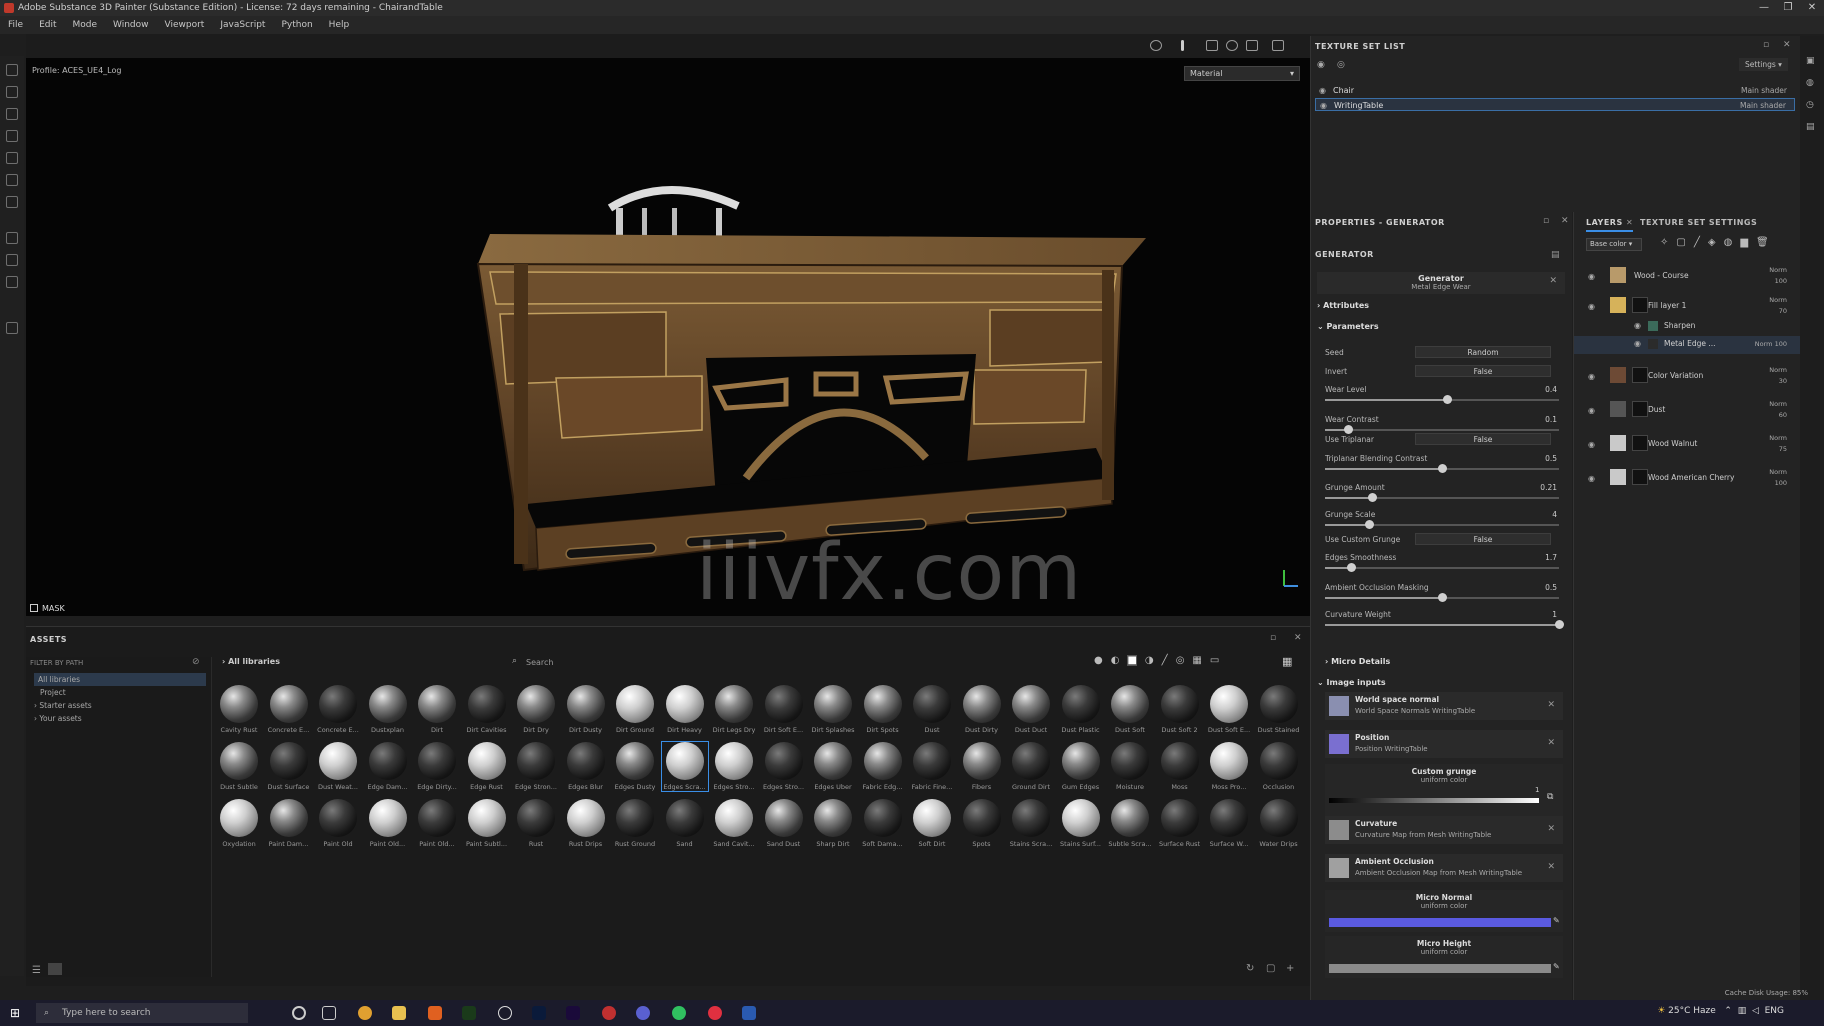 This screenshot has height=1026, width=1824. What do you see at coordinates (1783, 449) in the screenshot?
I see `layer-opacity: 75` at bounding box center [1783, 449].